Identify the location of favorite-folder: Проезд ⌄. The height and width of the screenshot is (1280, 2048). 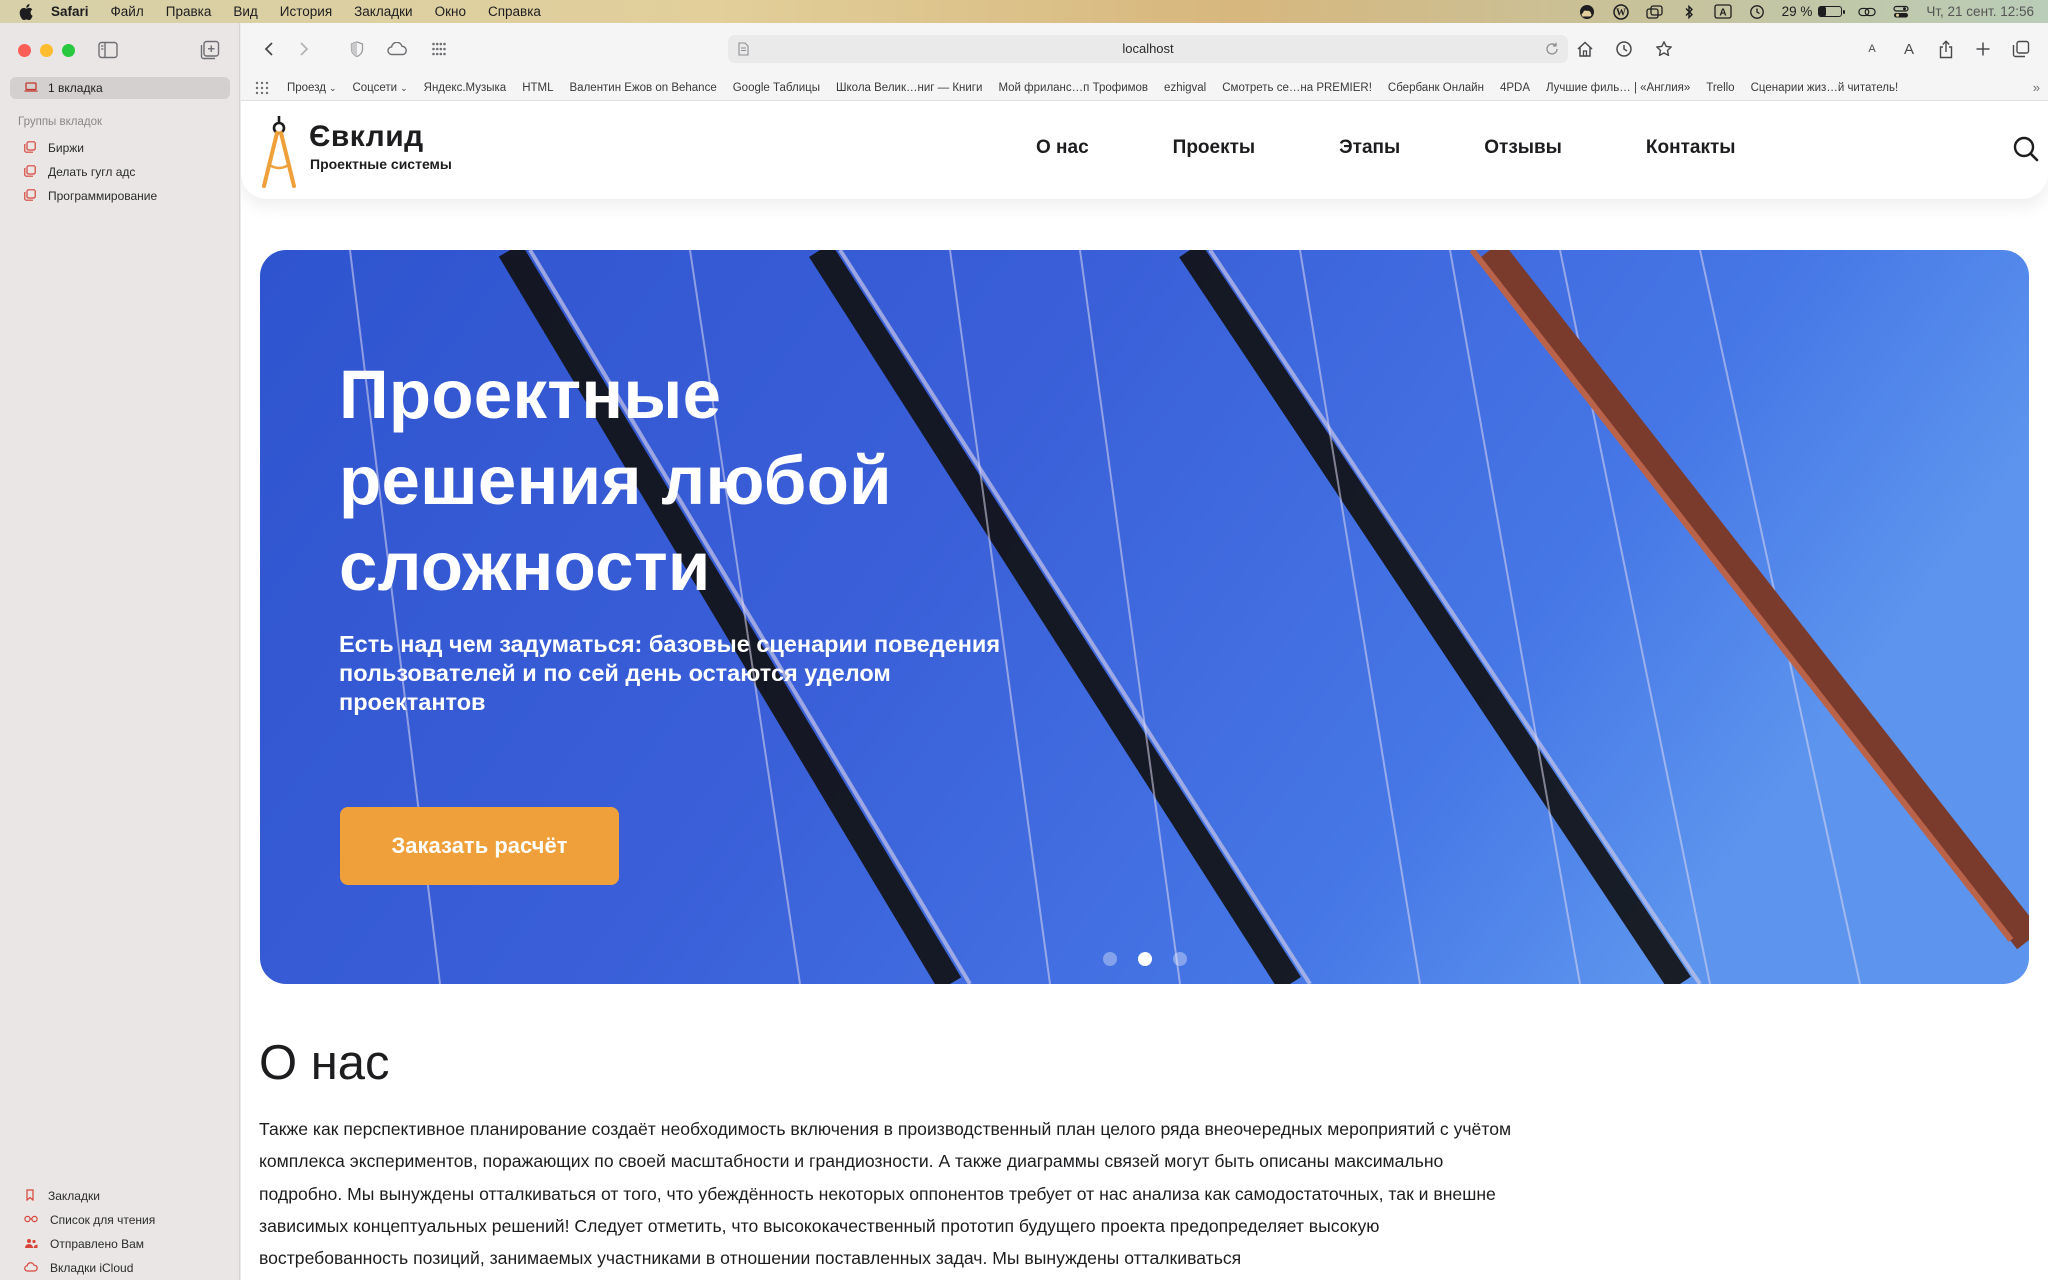
(311, 88).